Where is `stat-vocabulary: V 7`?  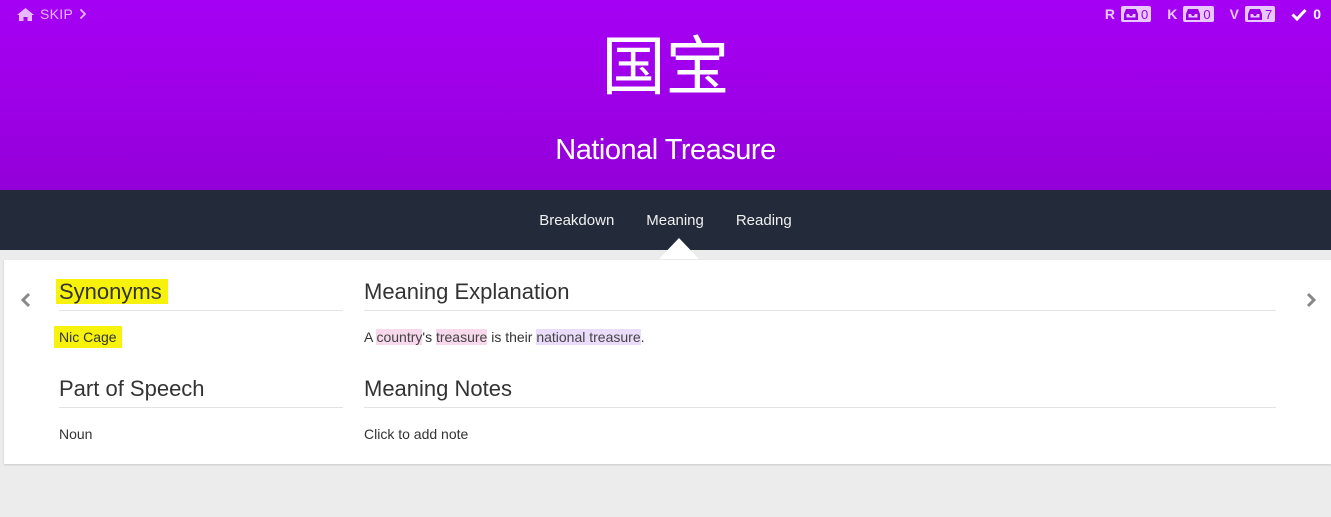
stat-vocabulary: V 7 is located at coordinates (1253, 14).